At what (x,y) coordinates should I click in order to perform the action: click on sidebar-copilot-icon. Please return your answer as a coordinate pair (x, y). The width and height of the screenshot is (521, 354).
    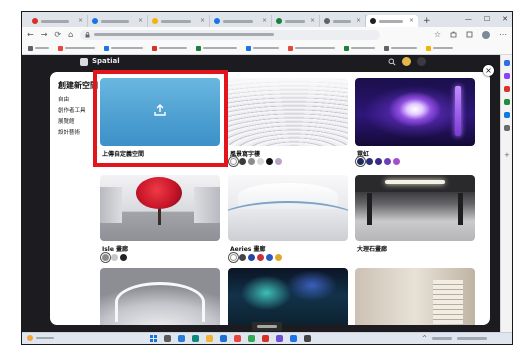
    Looking at the image, I should click on (507, 76).